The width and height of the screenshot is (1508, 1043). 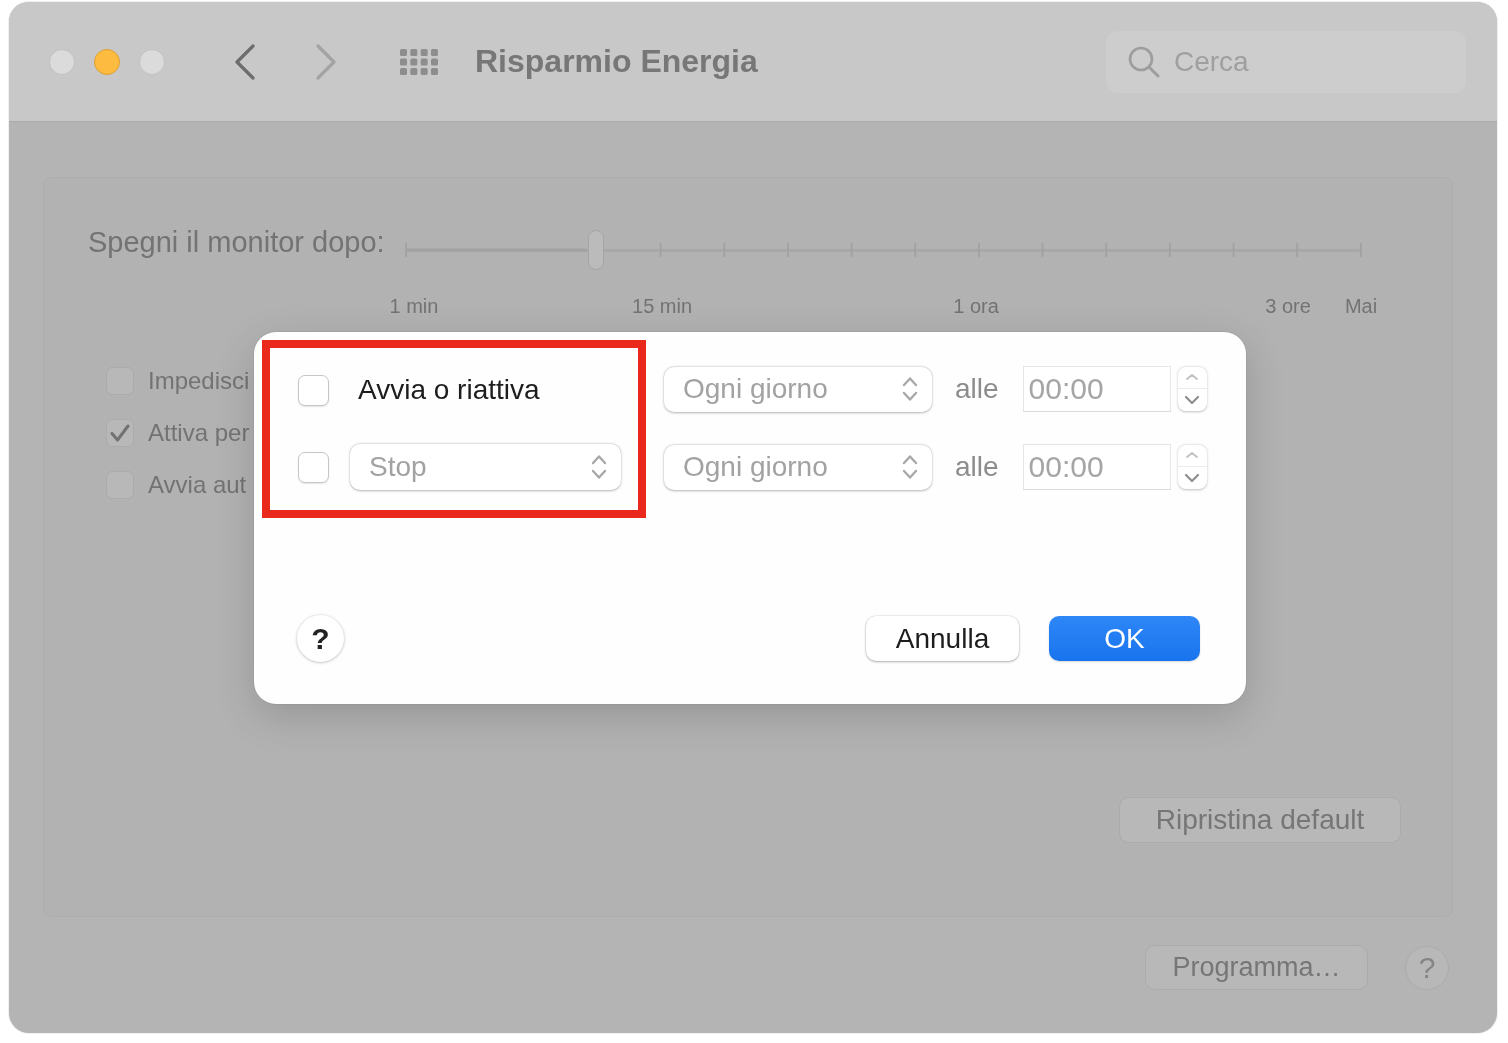 I want to click on tick-label: 3 ore, so click(x=1288, y=306).